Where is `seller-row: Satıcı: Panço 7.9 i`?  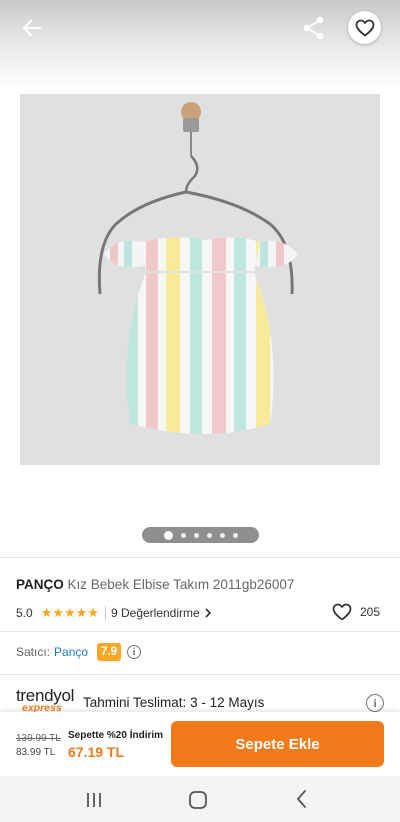 seller-row: Satıcı: Panço 7.9 i is located at coordinates (79, 652).